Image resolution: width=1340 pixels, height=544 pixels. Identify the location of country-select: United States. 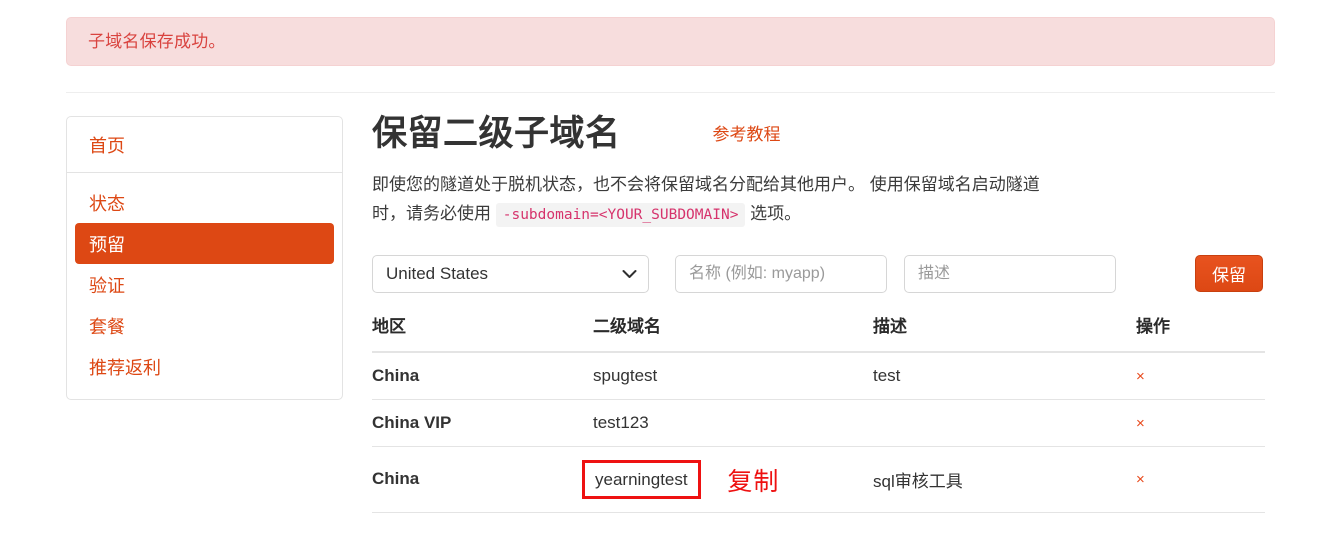
(510, 273).